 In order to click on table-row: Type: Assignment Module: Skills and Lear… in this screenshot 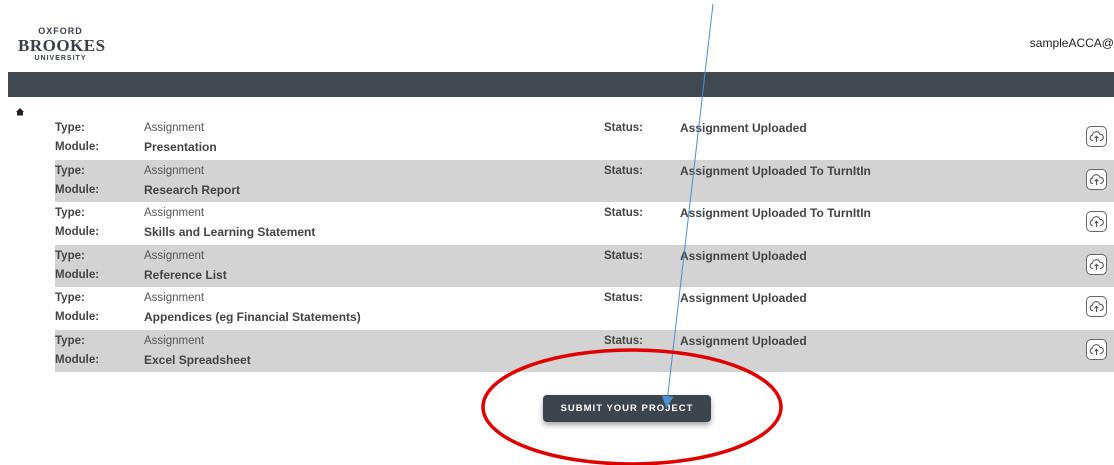, I will do `click(584, 223)`.